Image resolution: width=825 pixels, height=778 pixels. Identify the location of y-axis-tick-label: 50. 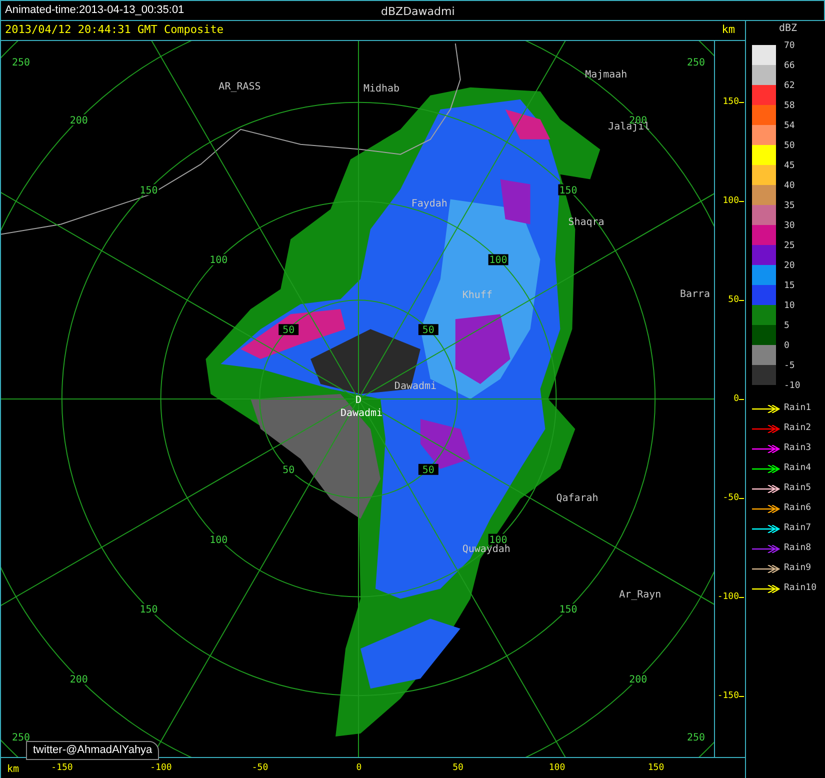
(733, 300).